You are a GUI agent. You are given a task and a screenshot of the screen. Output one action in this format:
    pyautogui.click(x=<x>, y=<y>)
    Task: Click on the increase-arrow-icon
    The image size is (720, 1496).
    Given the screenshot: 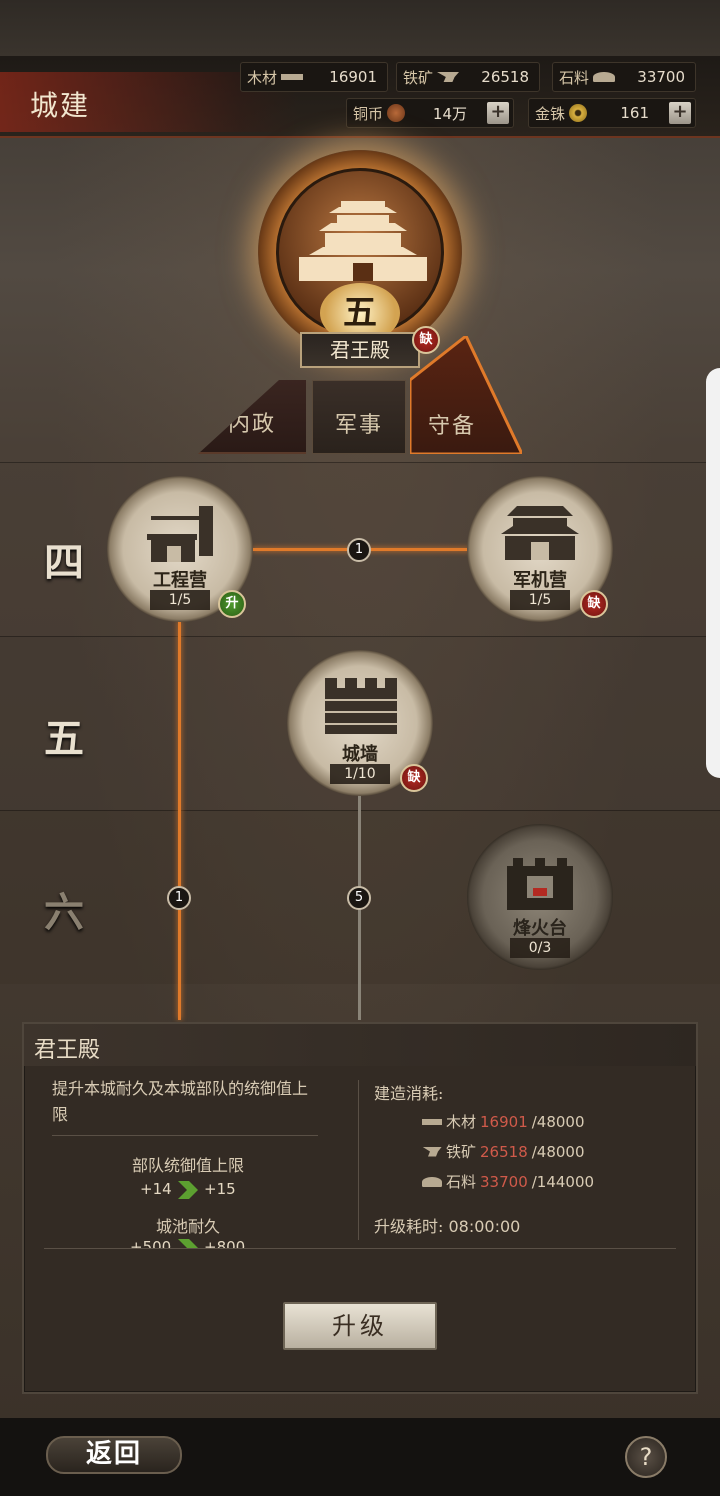 What is the action you would take?
    pyautogui.click(x=188, y=1243)
    